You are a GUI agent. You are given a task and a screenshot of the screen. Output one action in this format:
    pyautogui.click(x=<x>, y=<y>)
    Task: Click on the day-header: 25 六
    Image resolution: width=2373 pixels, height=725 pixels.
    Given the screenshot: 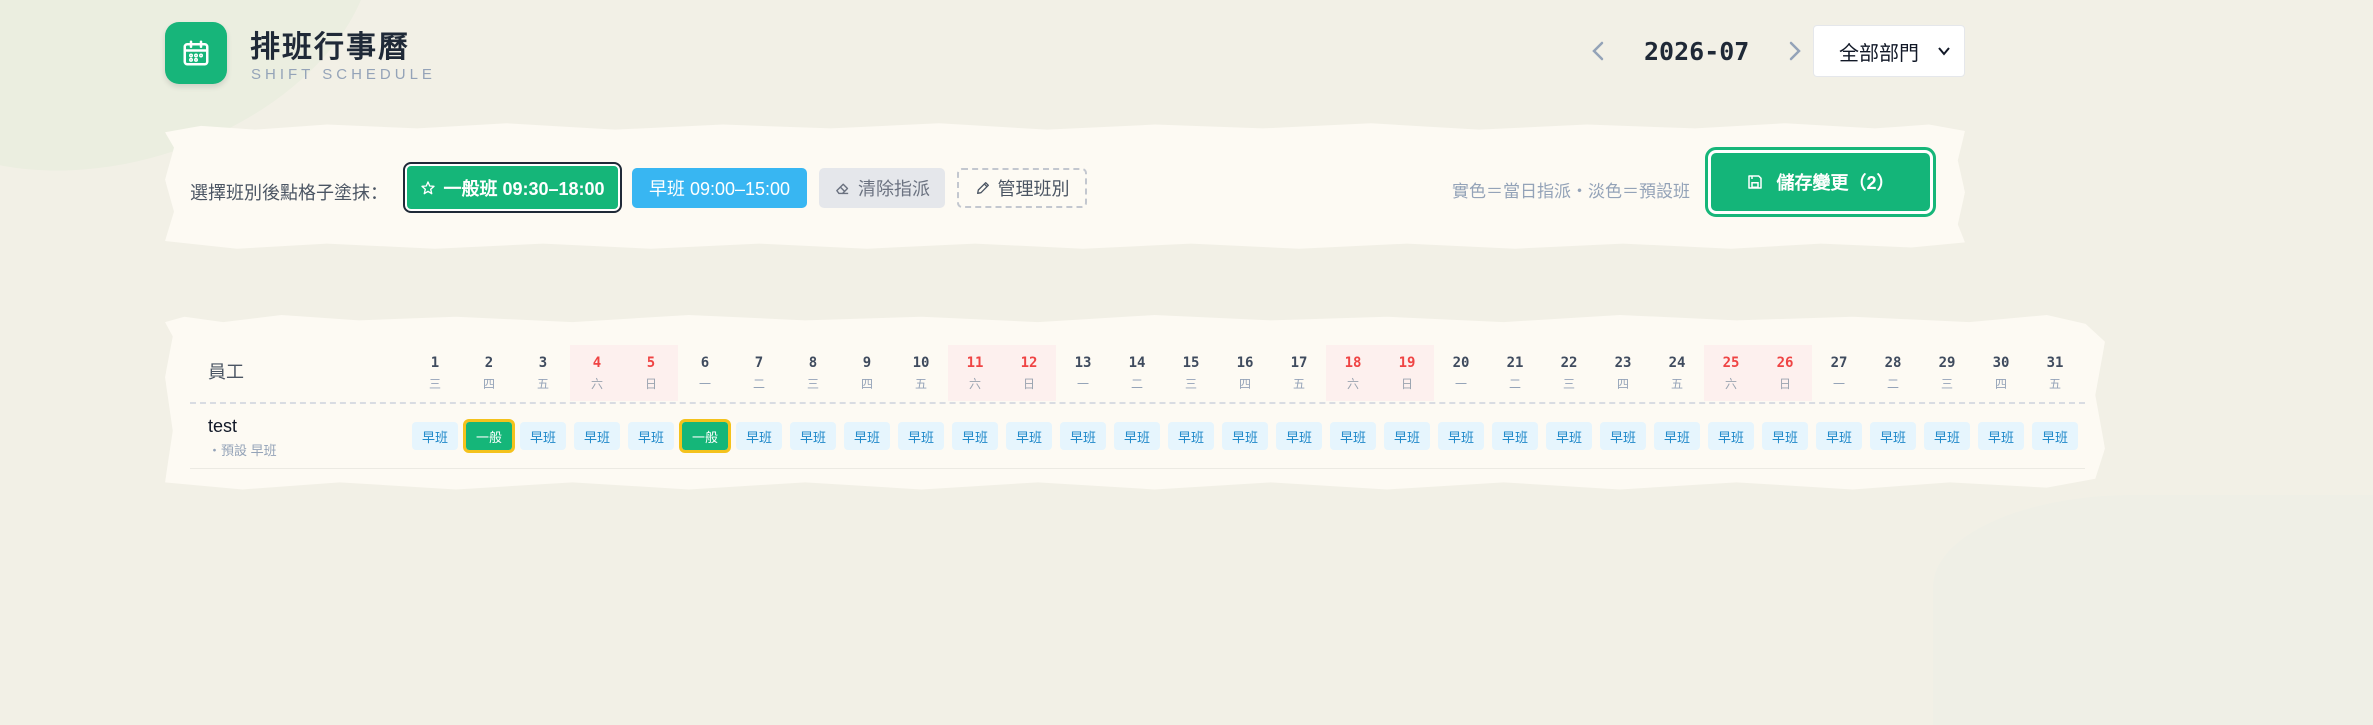 What is the action you would take?
    pyautogui.click(x=1731, y=373)
    